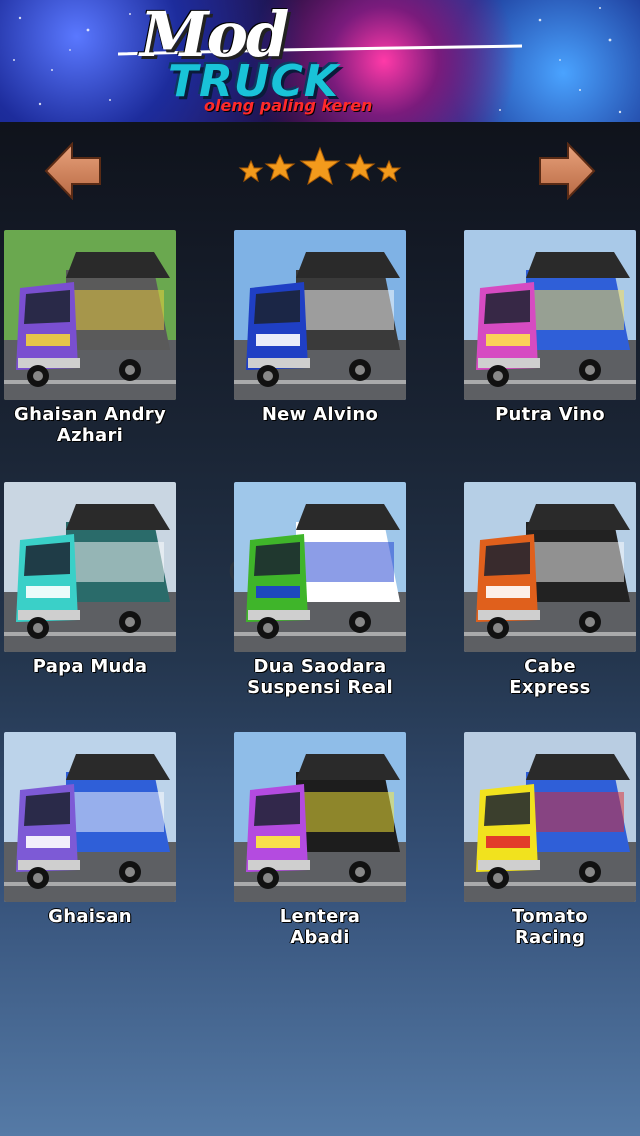 The height and width of the screenshot is (1136, 640). I want to click on truck-title: Papa Muda, so click(90, 666).